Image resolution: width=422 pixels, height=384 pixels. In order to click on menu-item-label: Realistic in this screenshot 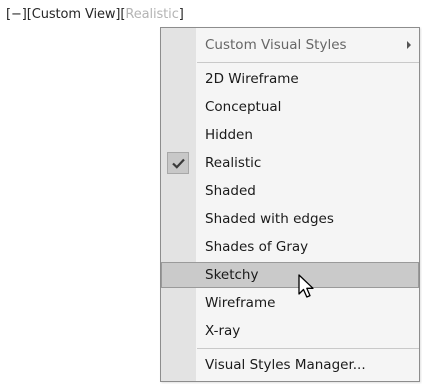, I will do `click(233, 163)`.